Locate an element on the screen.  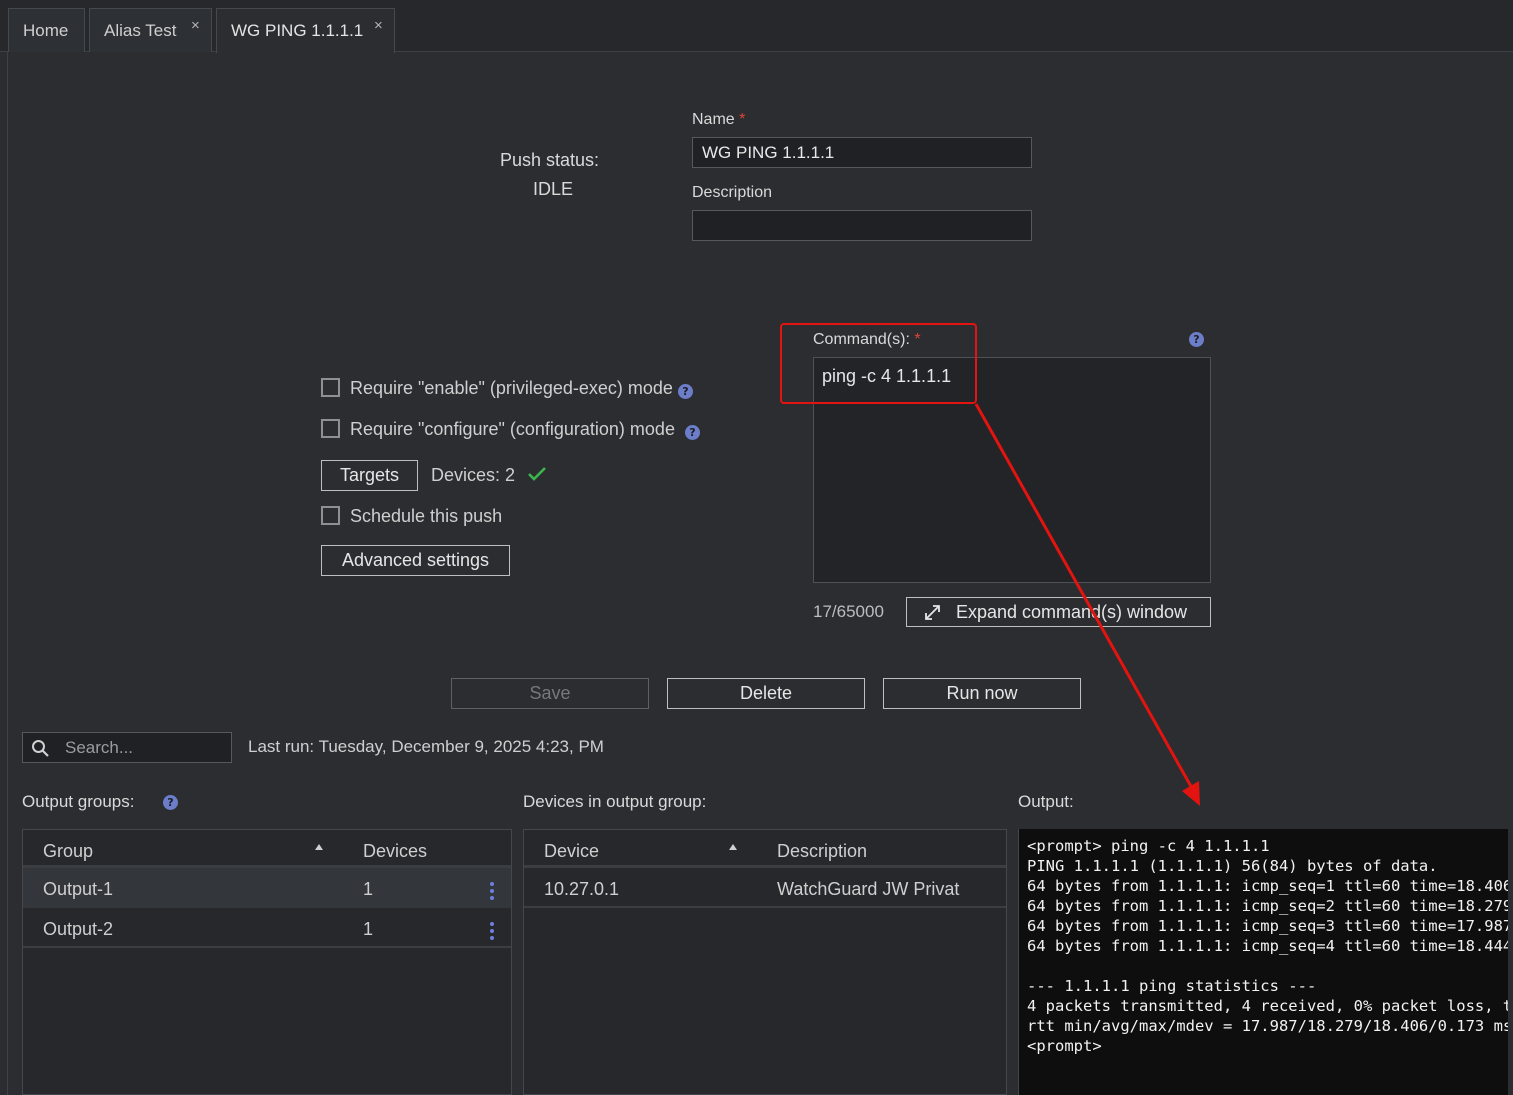
configure-mode-label: Require "configure" (configuration) mode is located at coordinates (512, 429).